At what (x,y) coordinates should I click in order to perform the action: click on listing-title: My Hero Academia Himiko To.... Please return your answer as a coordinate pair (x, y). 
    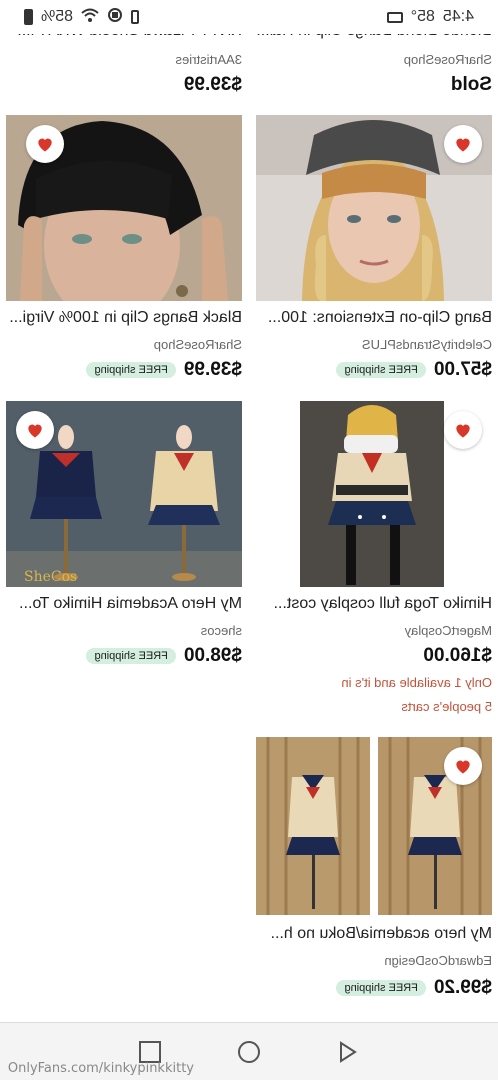
    Looking at the image, I should click on (124, 604).